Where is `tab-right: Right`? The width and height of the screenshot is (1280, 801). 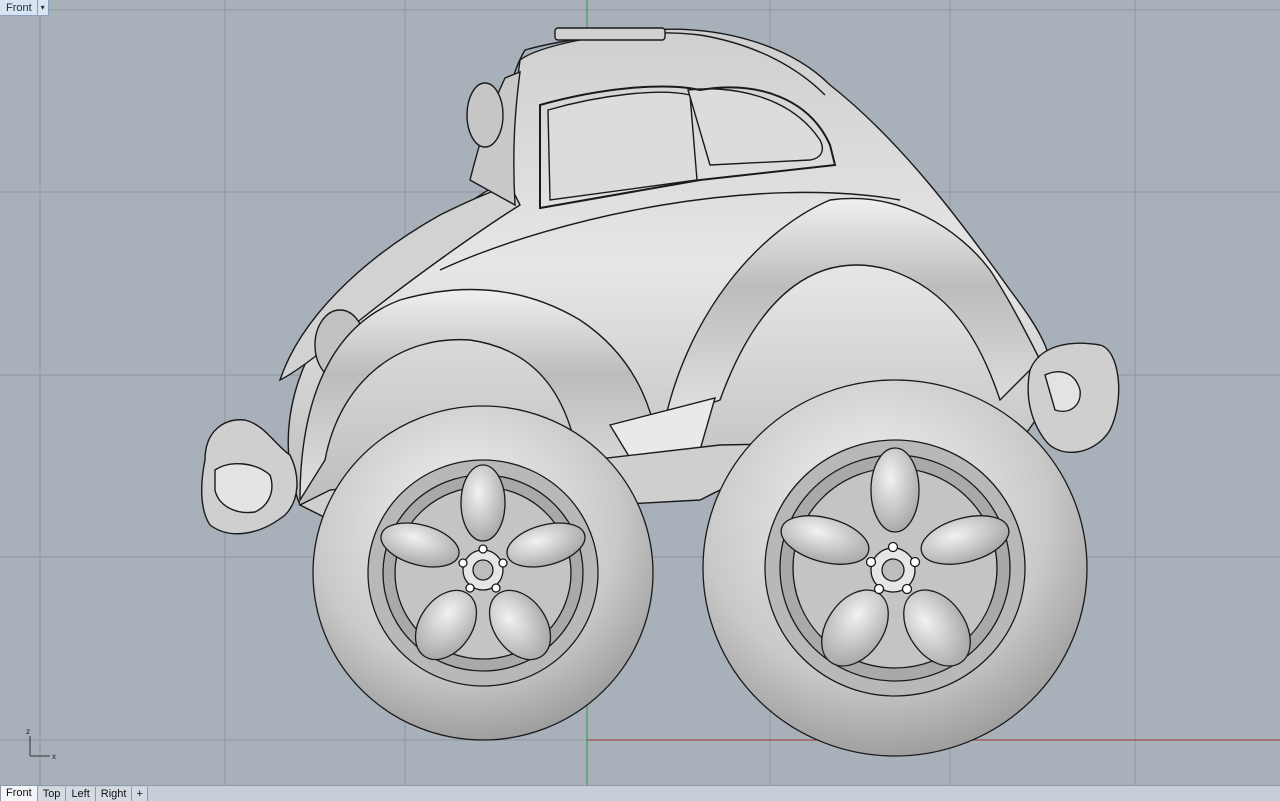
tab-right: Right is located at coordinates (114, 794).